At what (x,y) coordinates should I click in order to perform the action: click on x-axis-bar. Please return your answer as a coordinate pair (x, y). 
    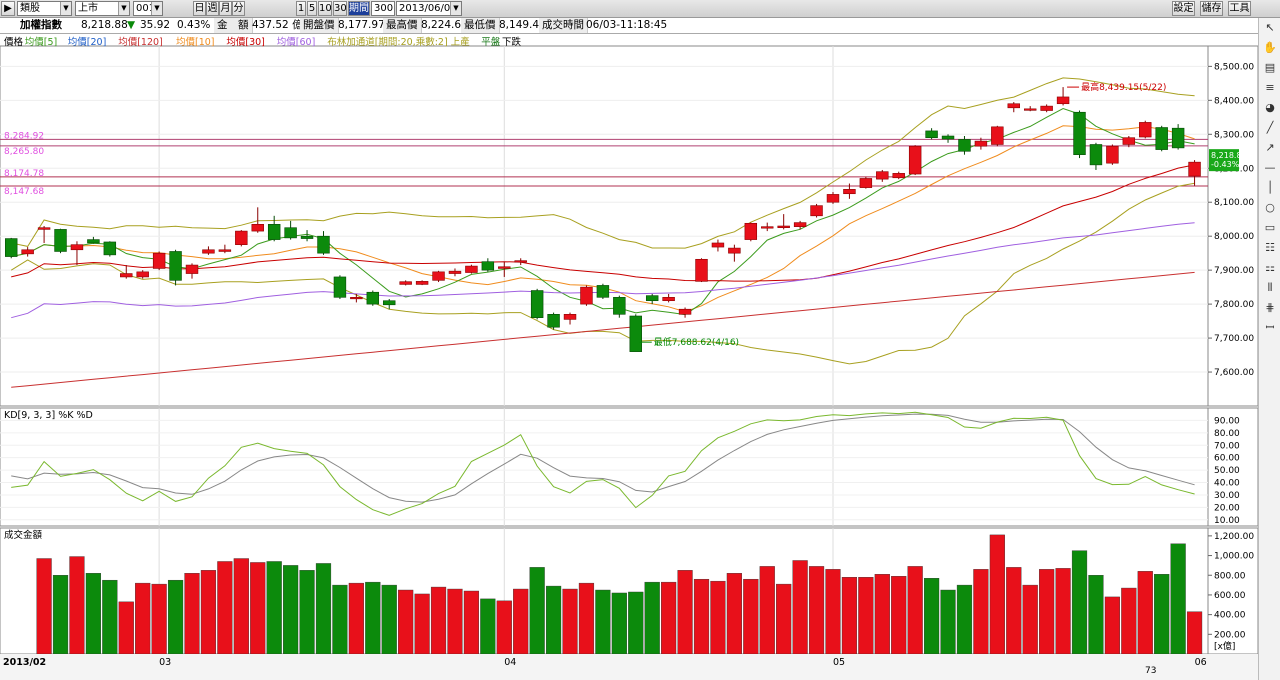
    Looking at the image, I should click on (629, 667).